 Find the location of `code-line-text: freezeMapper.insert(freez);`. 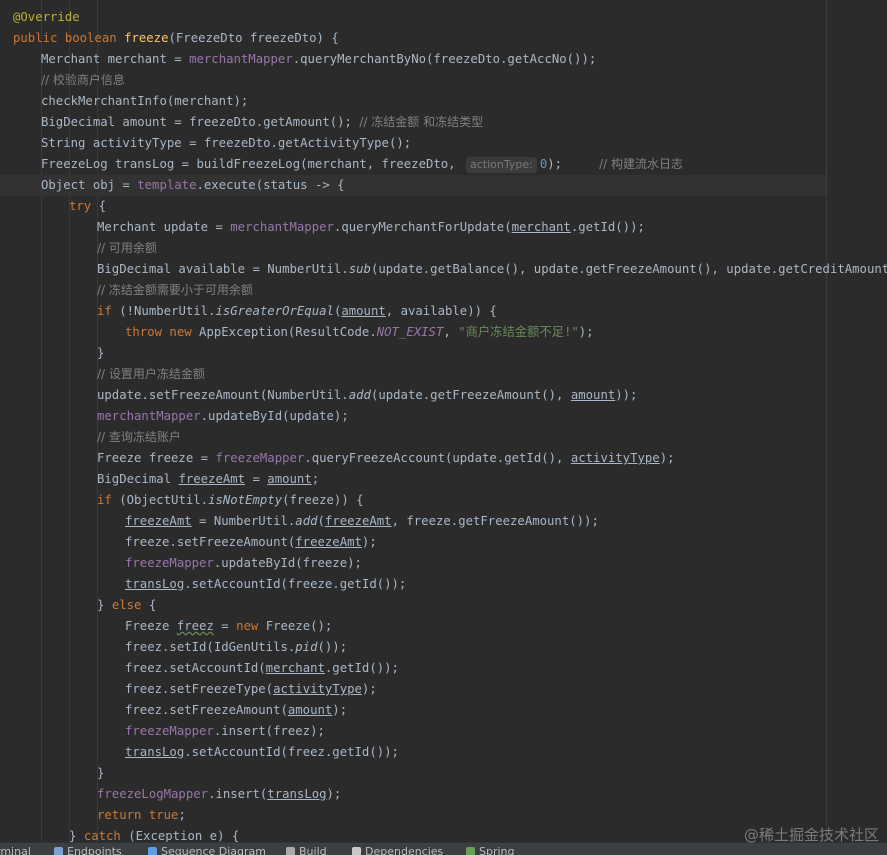

code-line-text: freezeMapper.insert(freez); is located at coordinates (225, 731).